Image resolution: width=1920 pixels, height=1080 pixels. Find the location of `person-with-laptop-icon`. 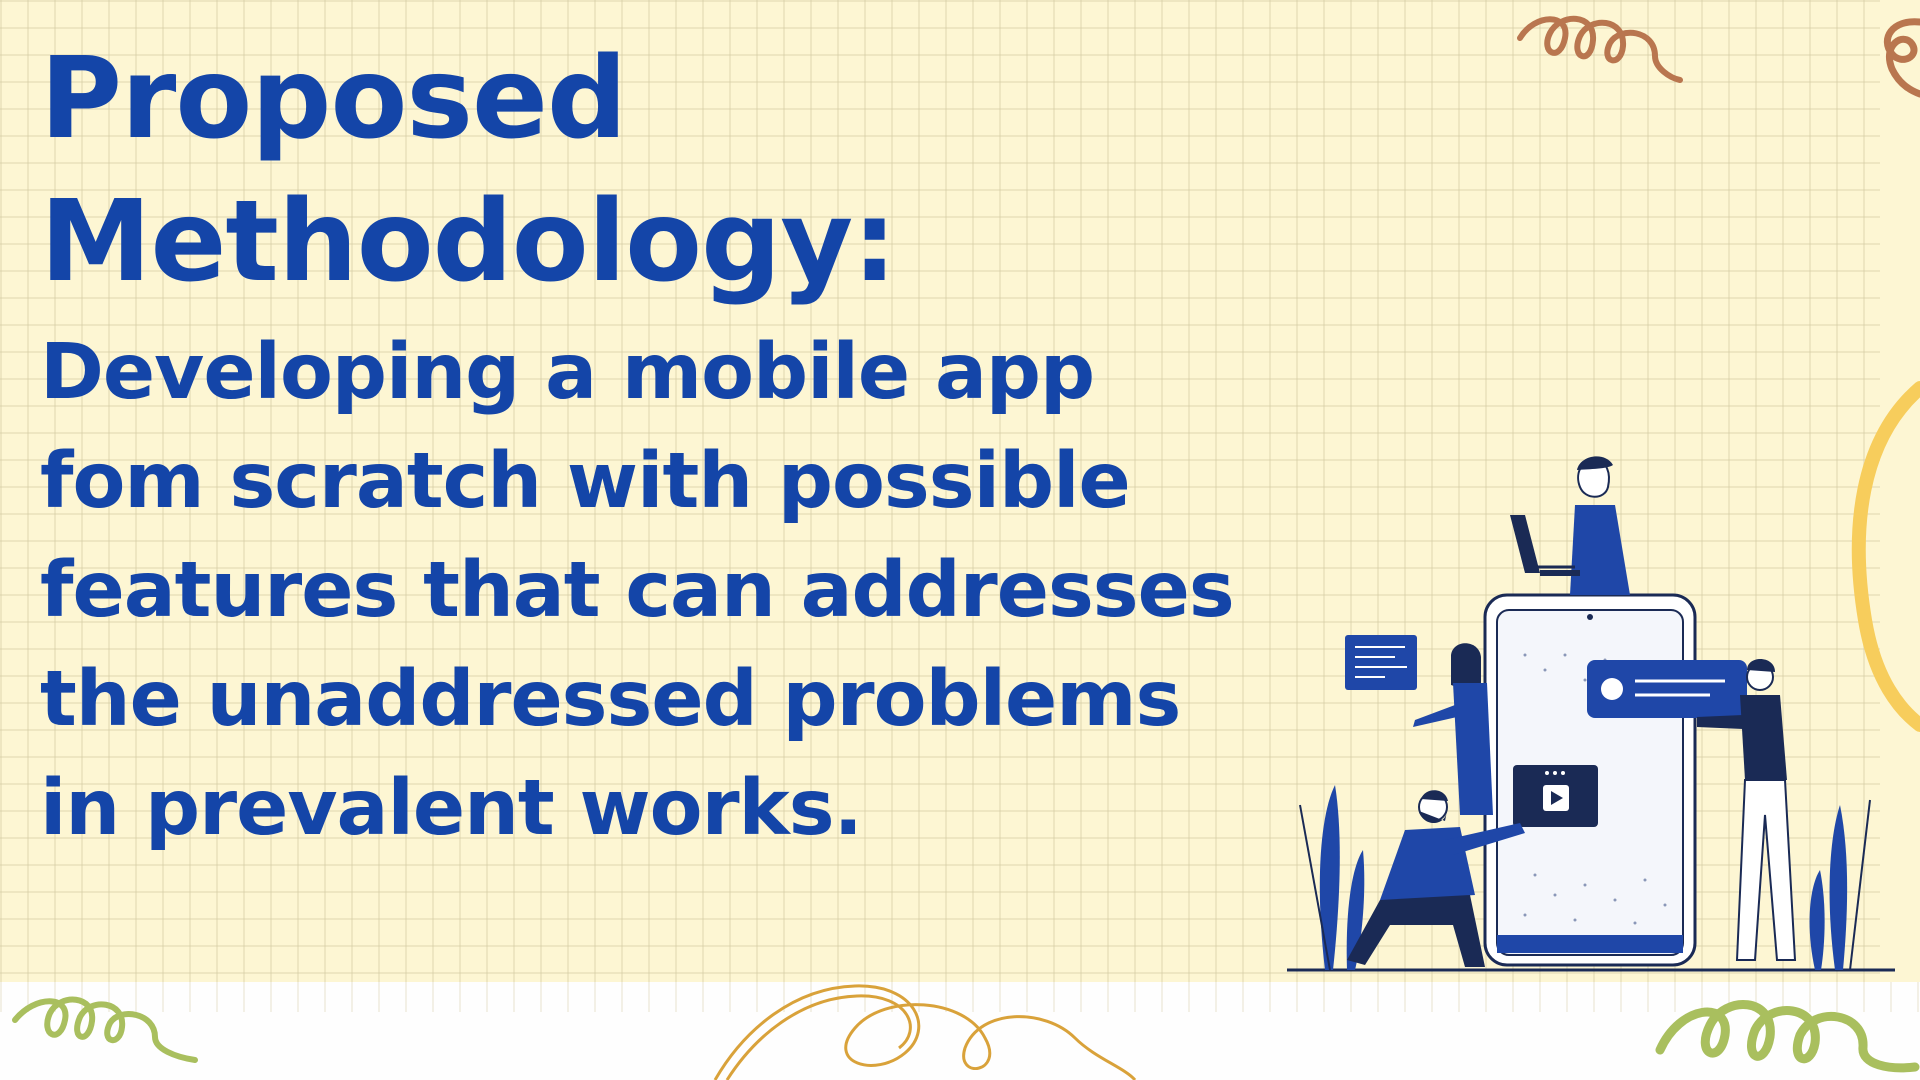

person-with-laptop-icon is located at coordinates (1570, 525).